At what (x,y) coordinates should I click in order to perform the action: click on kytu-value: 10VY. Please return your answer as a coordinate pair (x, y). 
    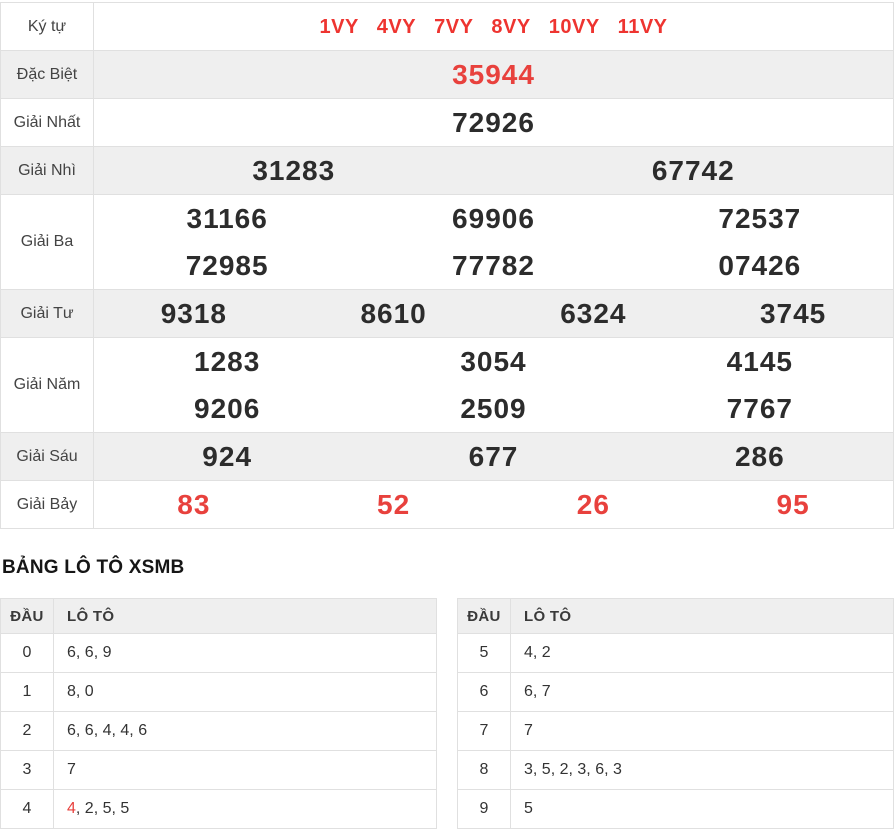
    Looking at the image, I should click on (574, 26).